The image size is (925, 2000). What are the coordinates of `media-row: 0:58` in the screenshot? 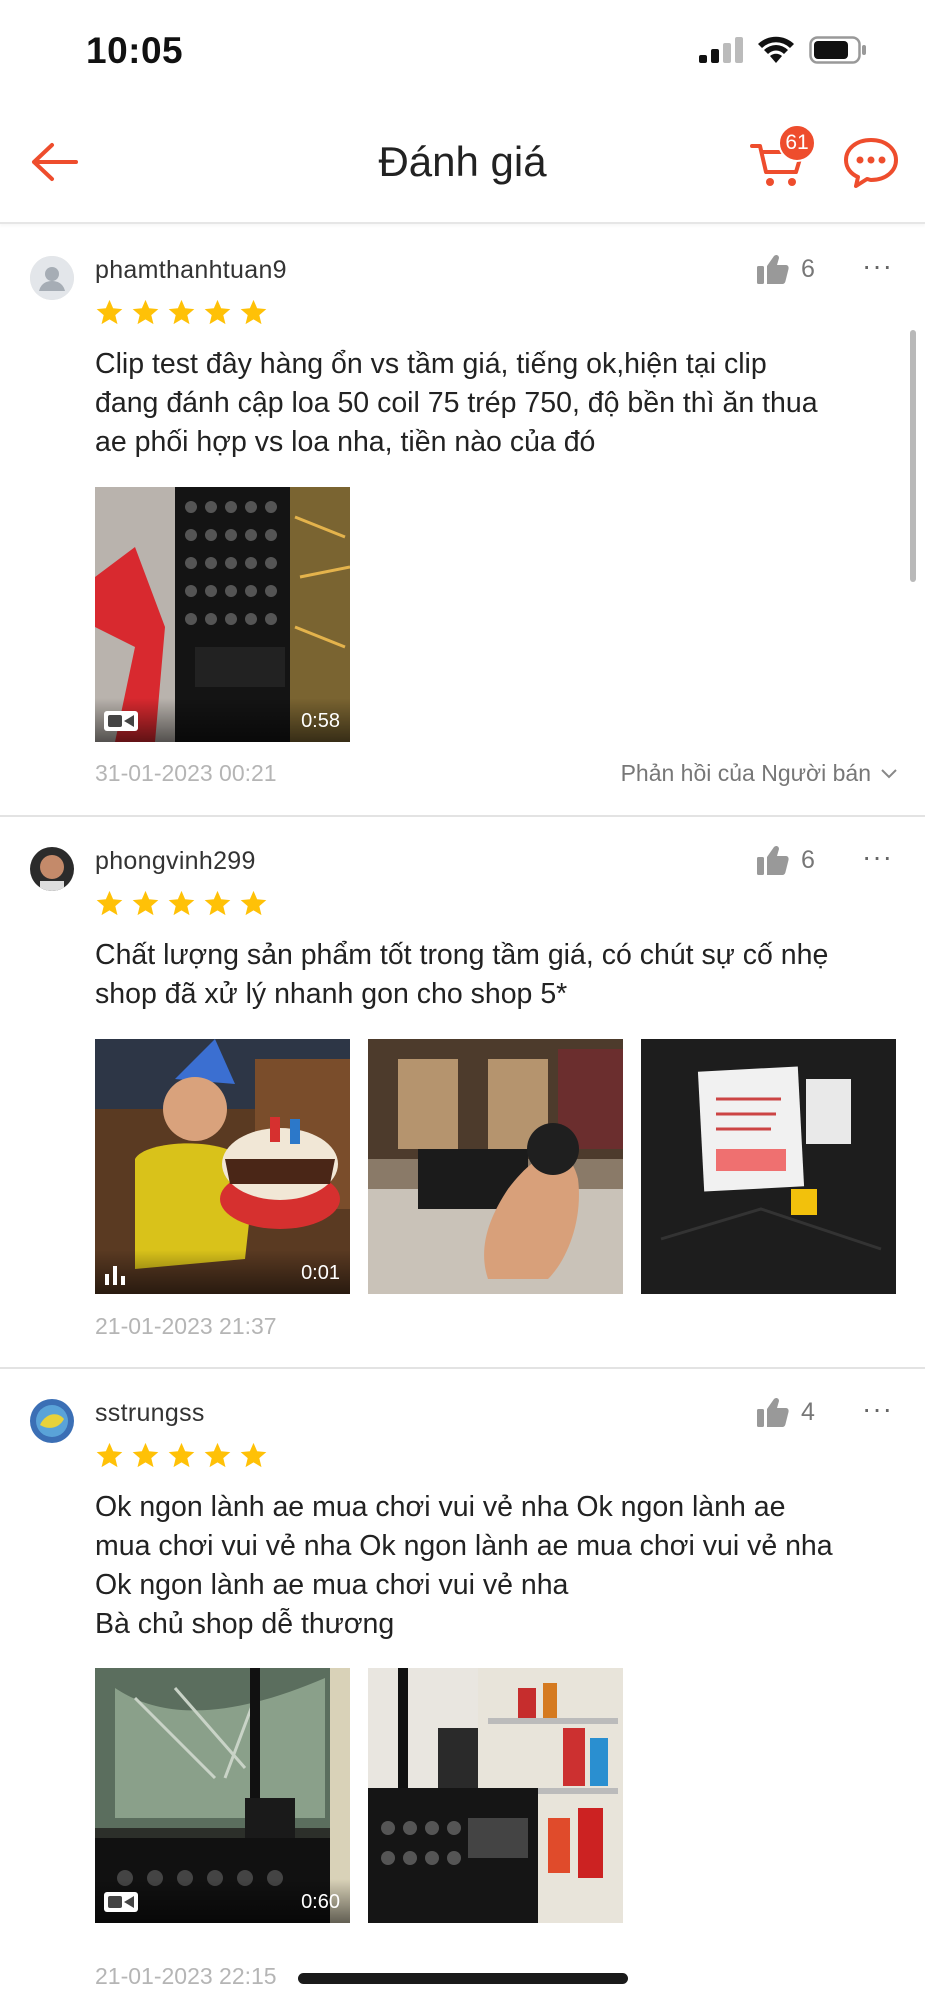 It's located at (222, 614).